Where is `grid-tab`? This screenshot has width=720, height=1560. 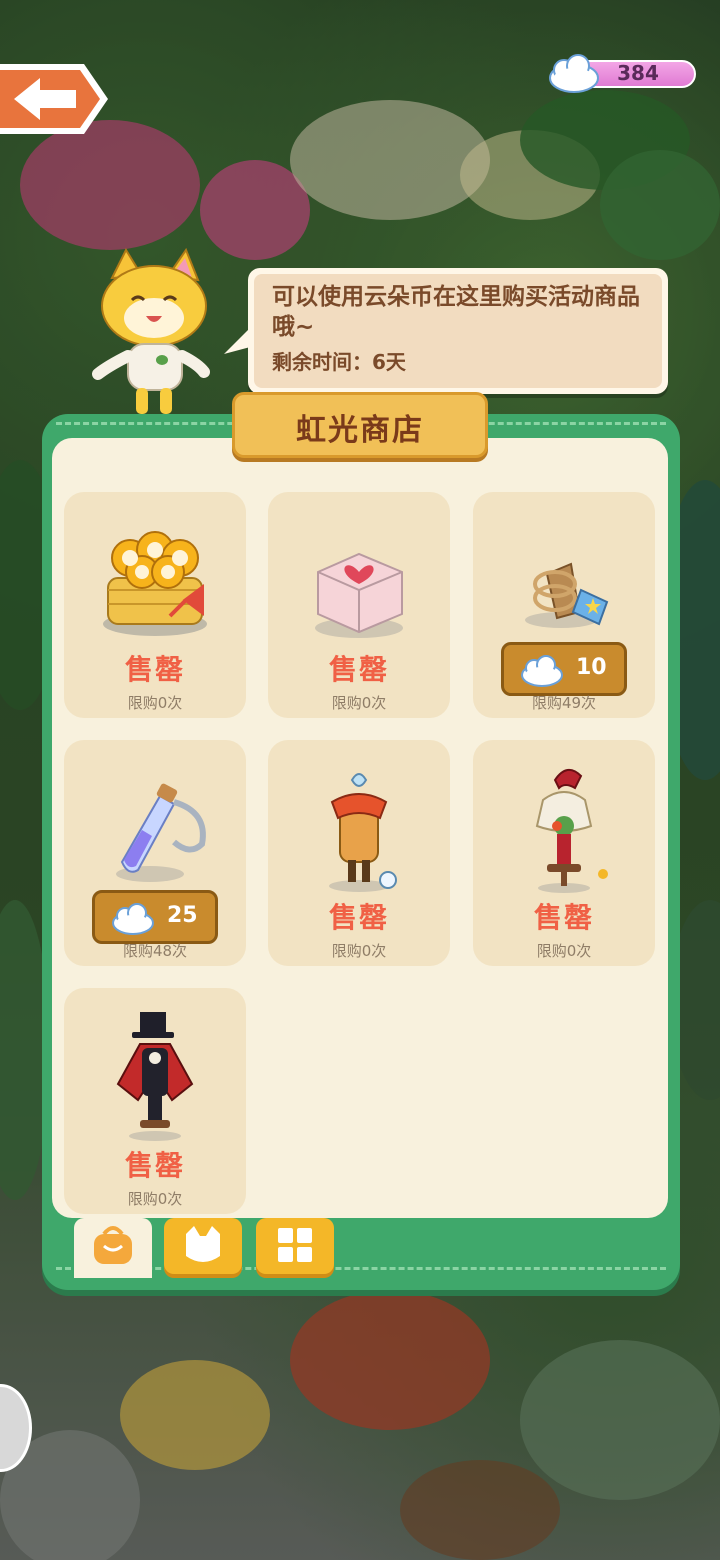 grid-tab is located at coordinates (295, 1246).